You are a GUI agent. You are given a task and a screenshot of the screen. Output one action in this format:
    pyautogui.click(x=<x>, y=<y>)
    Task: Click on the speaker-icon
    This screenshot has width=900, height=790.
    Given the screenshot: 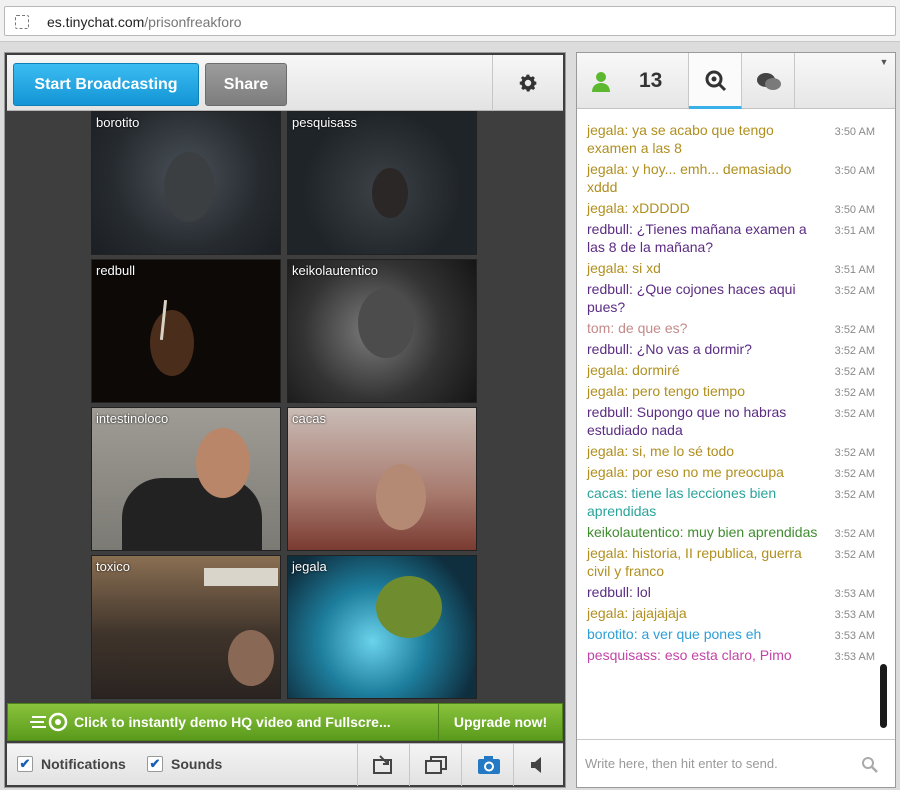 What is the action you would take?
    pyautogui.click(x=536, y=765)
    